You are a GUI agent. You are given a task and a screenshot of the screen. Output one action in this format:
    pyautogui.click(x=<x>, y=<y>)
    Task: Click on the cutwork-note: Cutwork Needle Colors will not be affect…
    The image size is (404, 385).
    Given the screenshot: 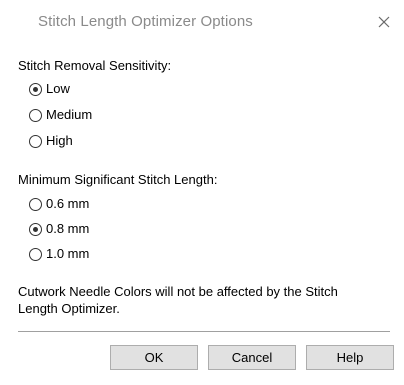 What is the action you would take?
    pyautogui.click(x=178, y=300)
    